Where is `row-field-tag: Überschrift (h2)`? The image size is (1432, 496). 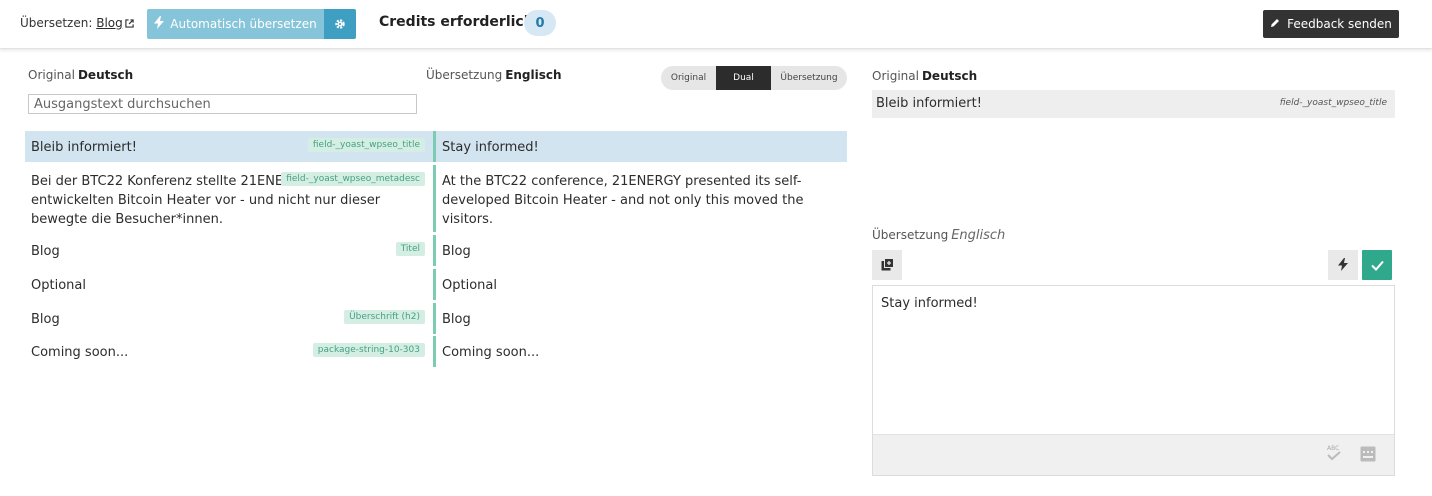 row-field-tag: Überschrift (h2) is located at coordinates (384, 317).